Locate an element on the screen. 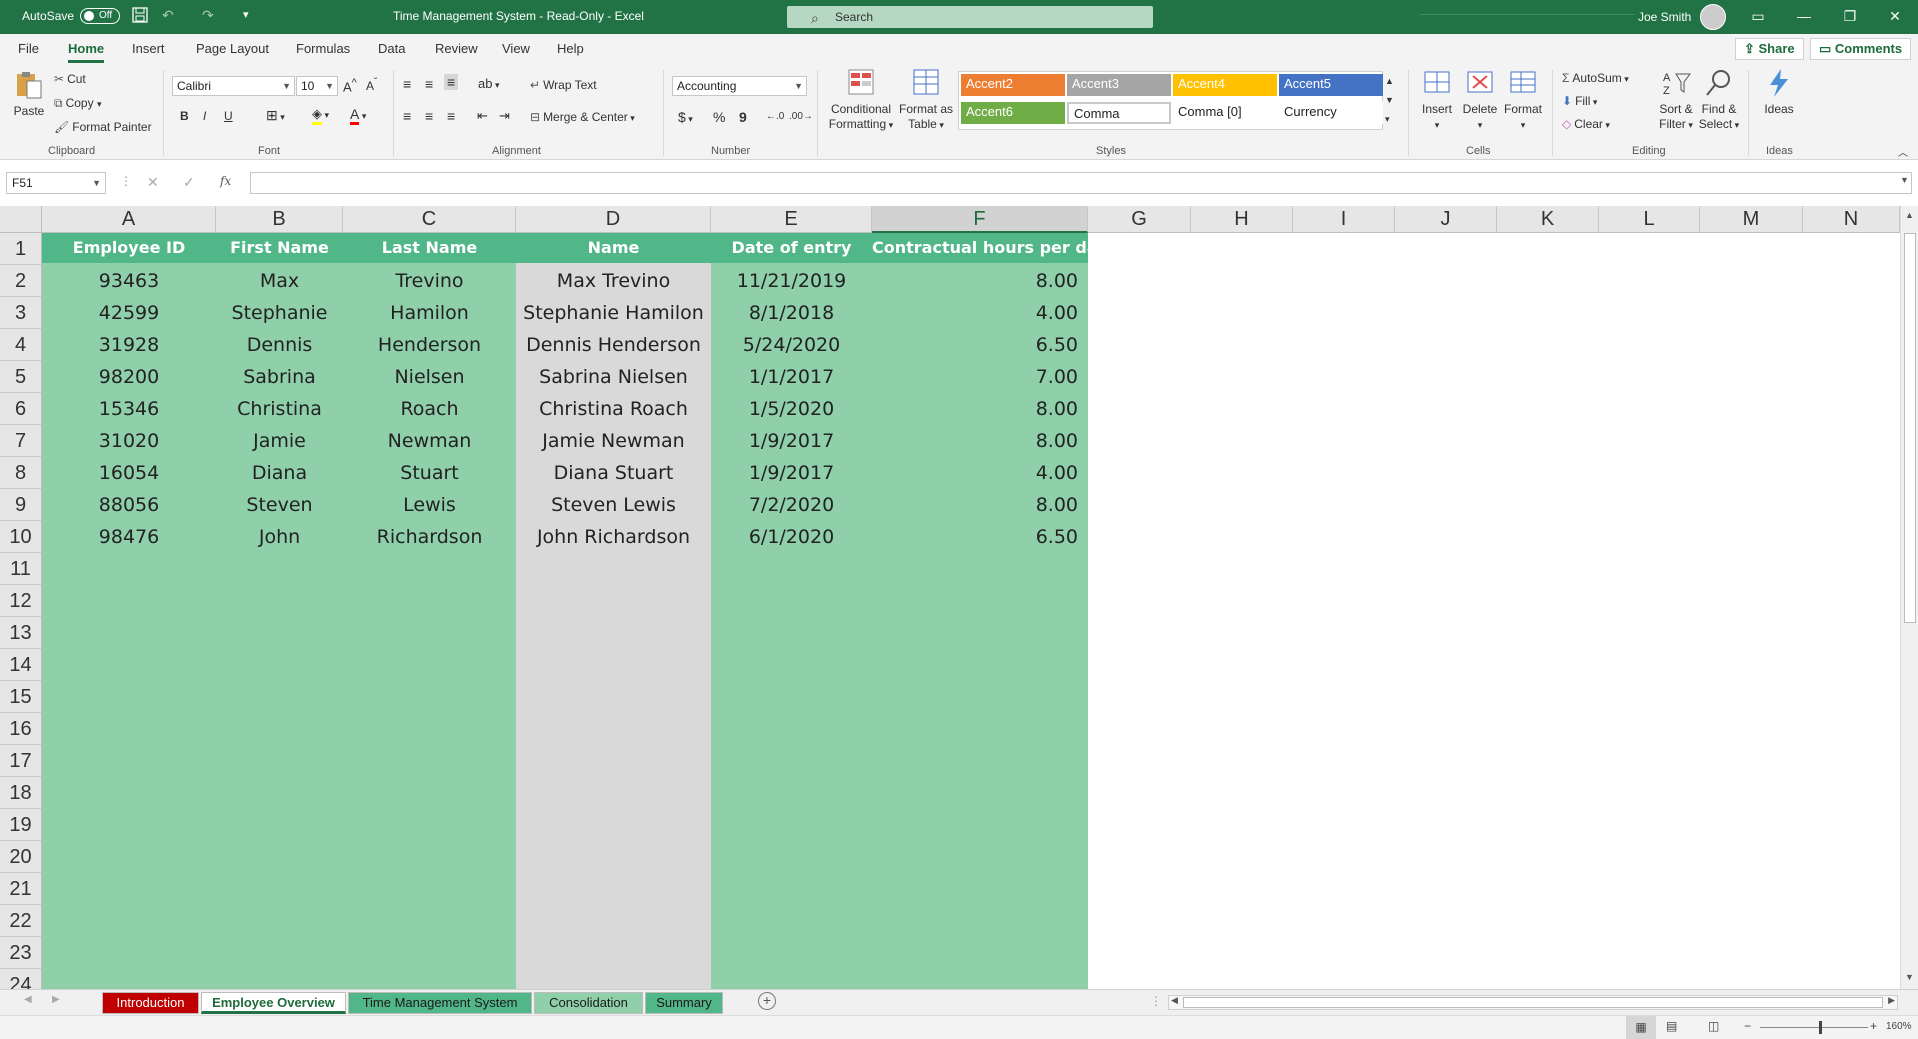 The width and height of the screenshot is (1918, 1039). page-layout-view-icon: ▤ is located at coordinates (1671, 1026).